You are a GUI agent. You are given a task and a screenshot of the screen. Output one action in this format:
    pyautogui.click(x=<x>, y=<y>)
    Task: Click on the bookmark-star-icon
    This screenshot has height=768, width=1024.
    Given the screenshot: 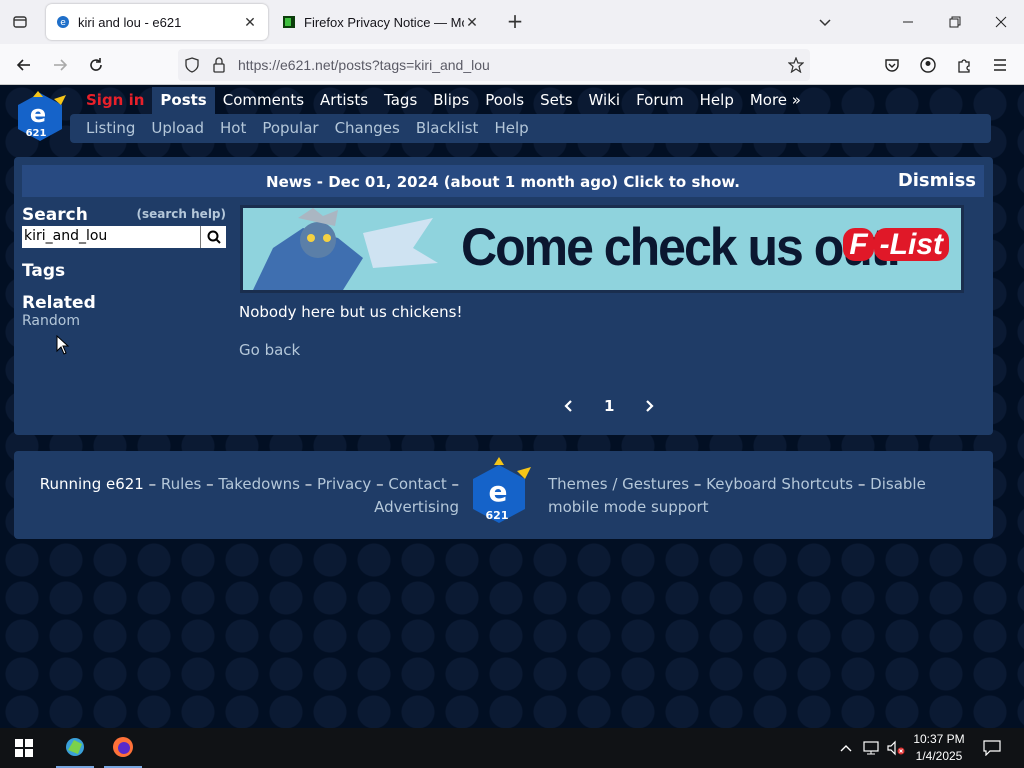 What is the action you would take?
    pyautogui.click(x=796, y=65)
    